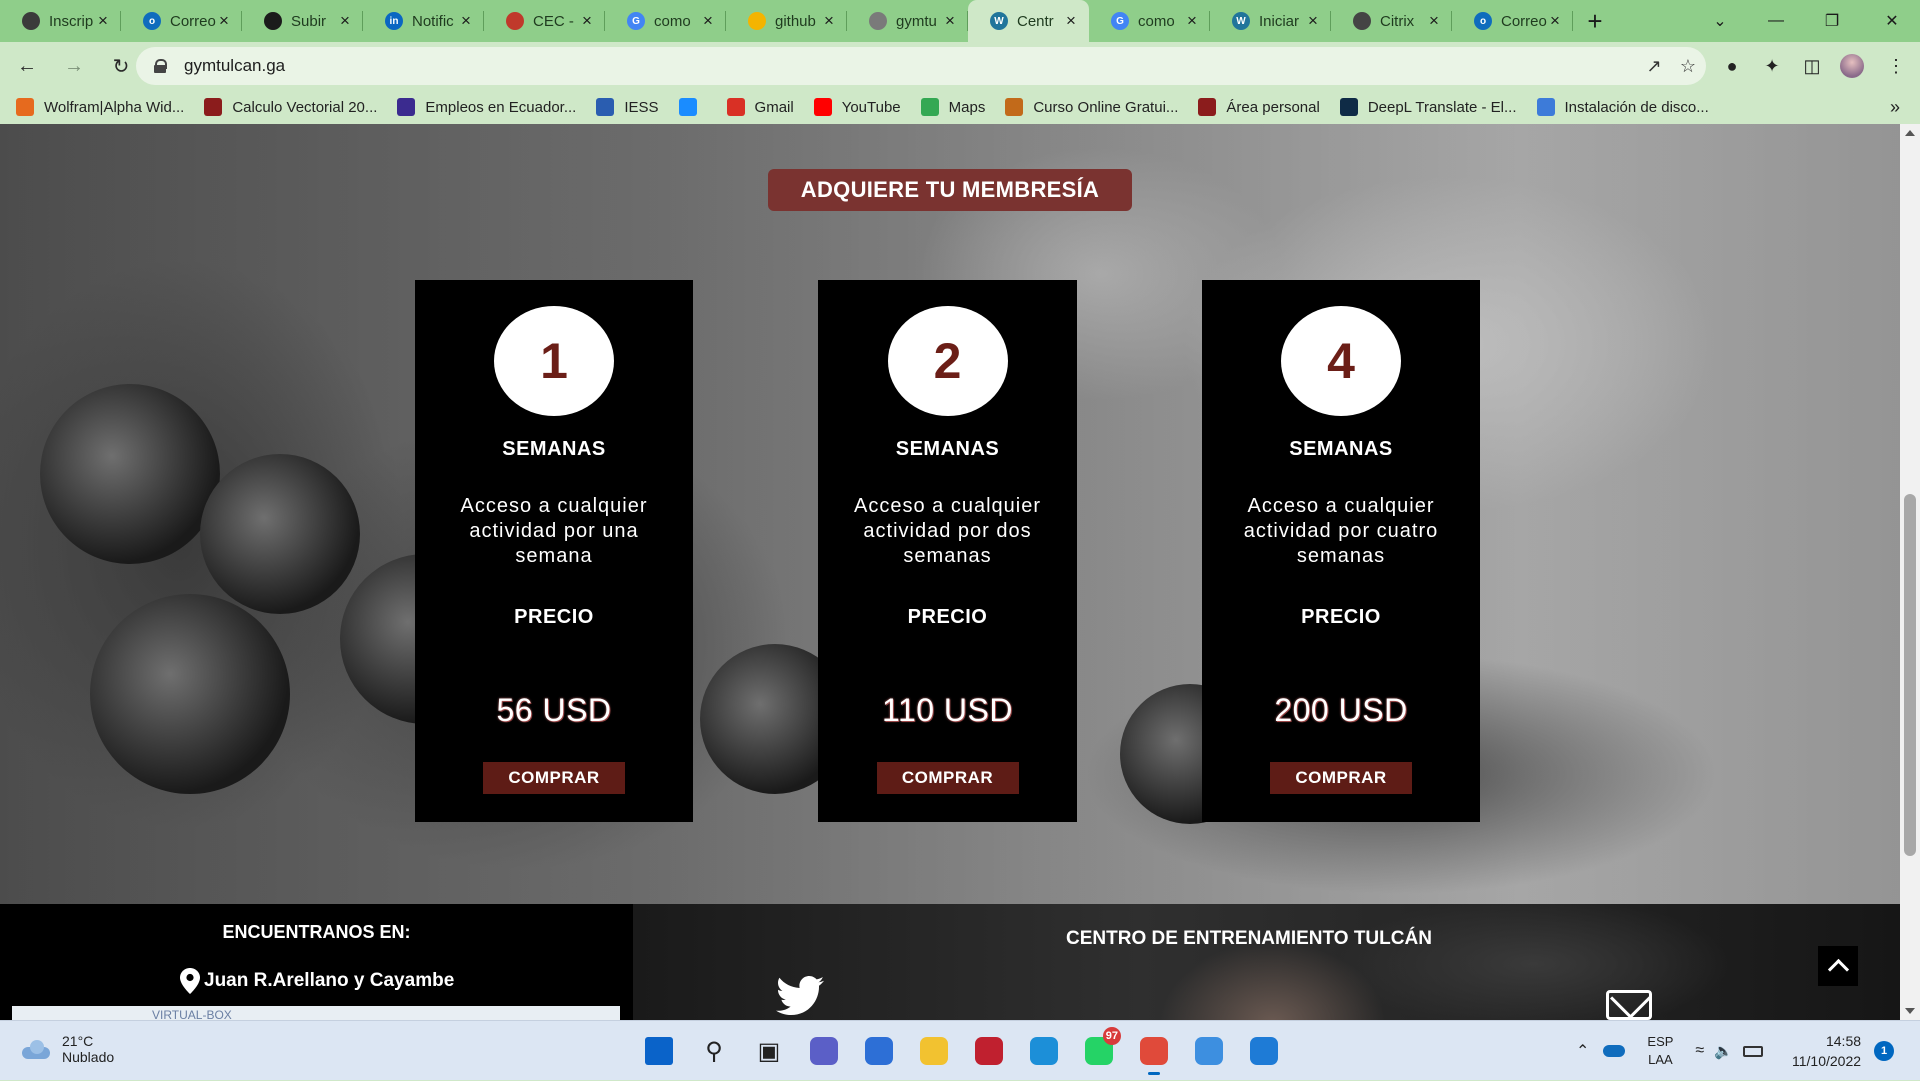 The image size is (1920, 1081). Describe the element at coordinates (1776, 21) in the screenshot. I see `minimize-icon: —` at that location.